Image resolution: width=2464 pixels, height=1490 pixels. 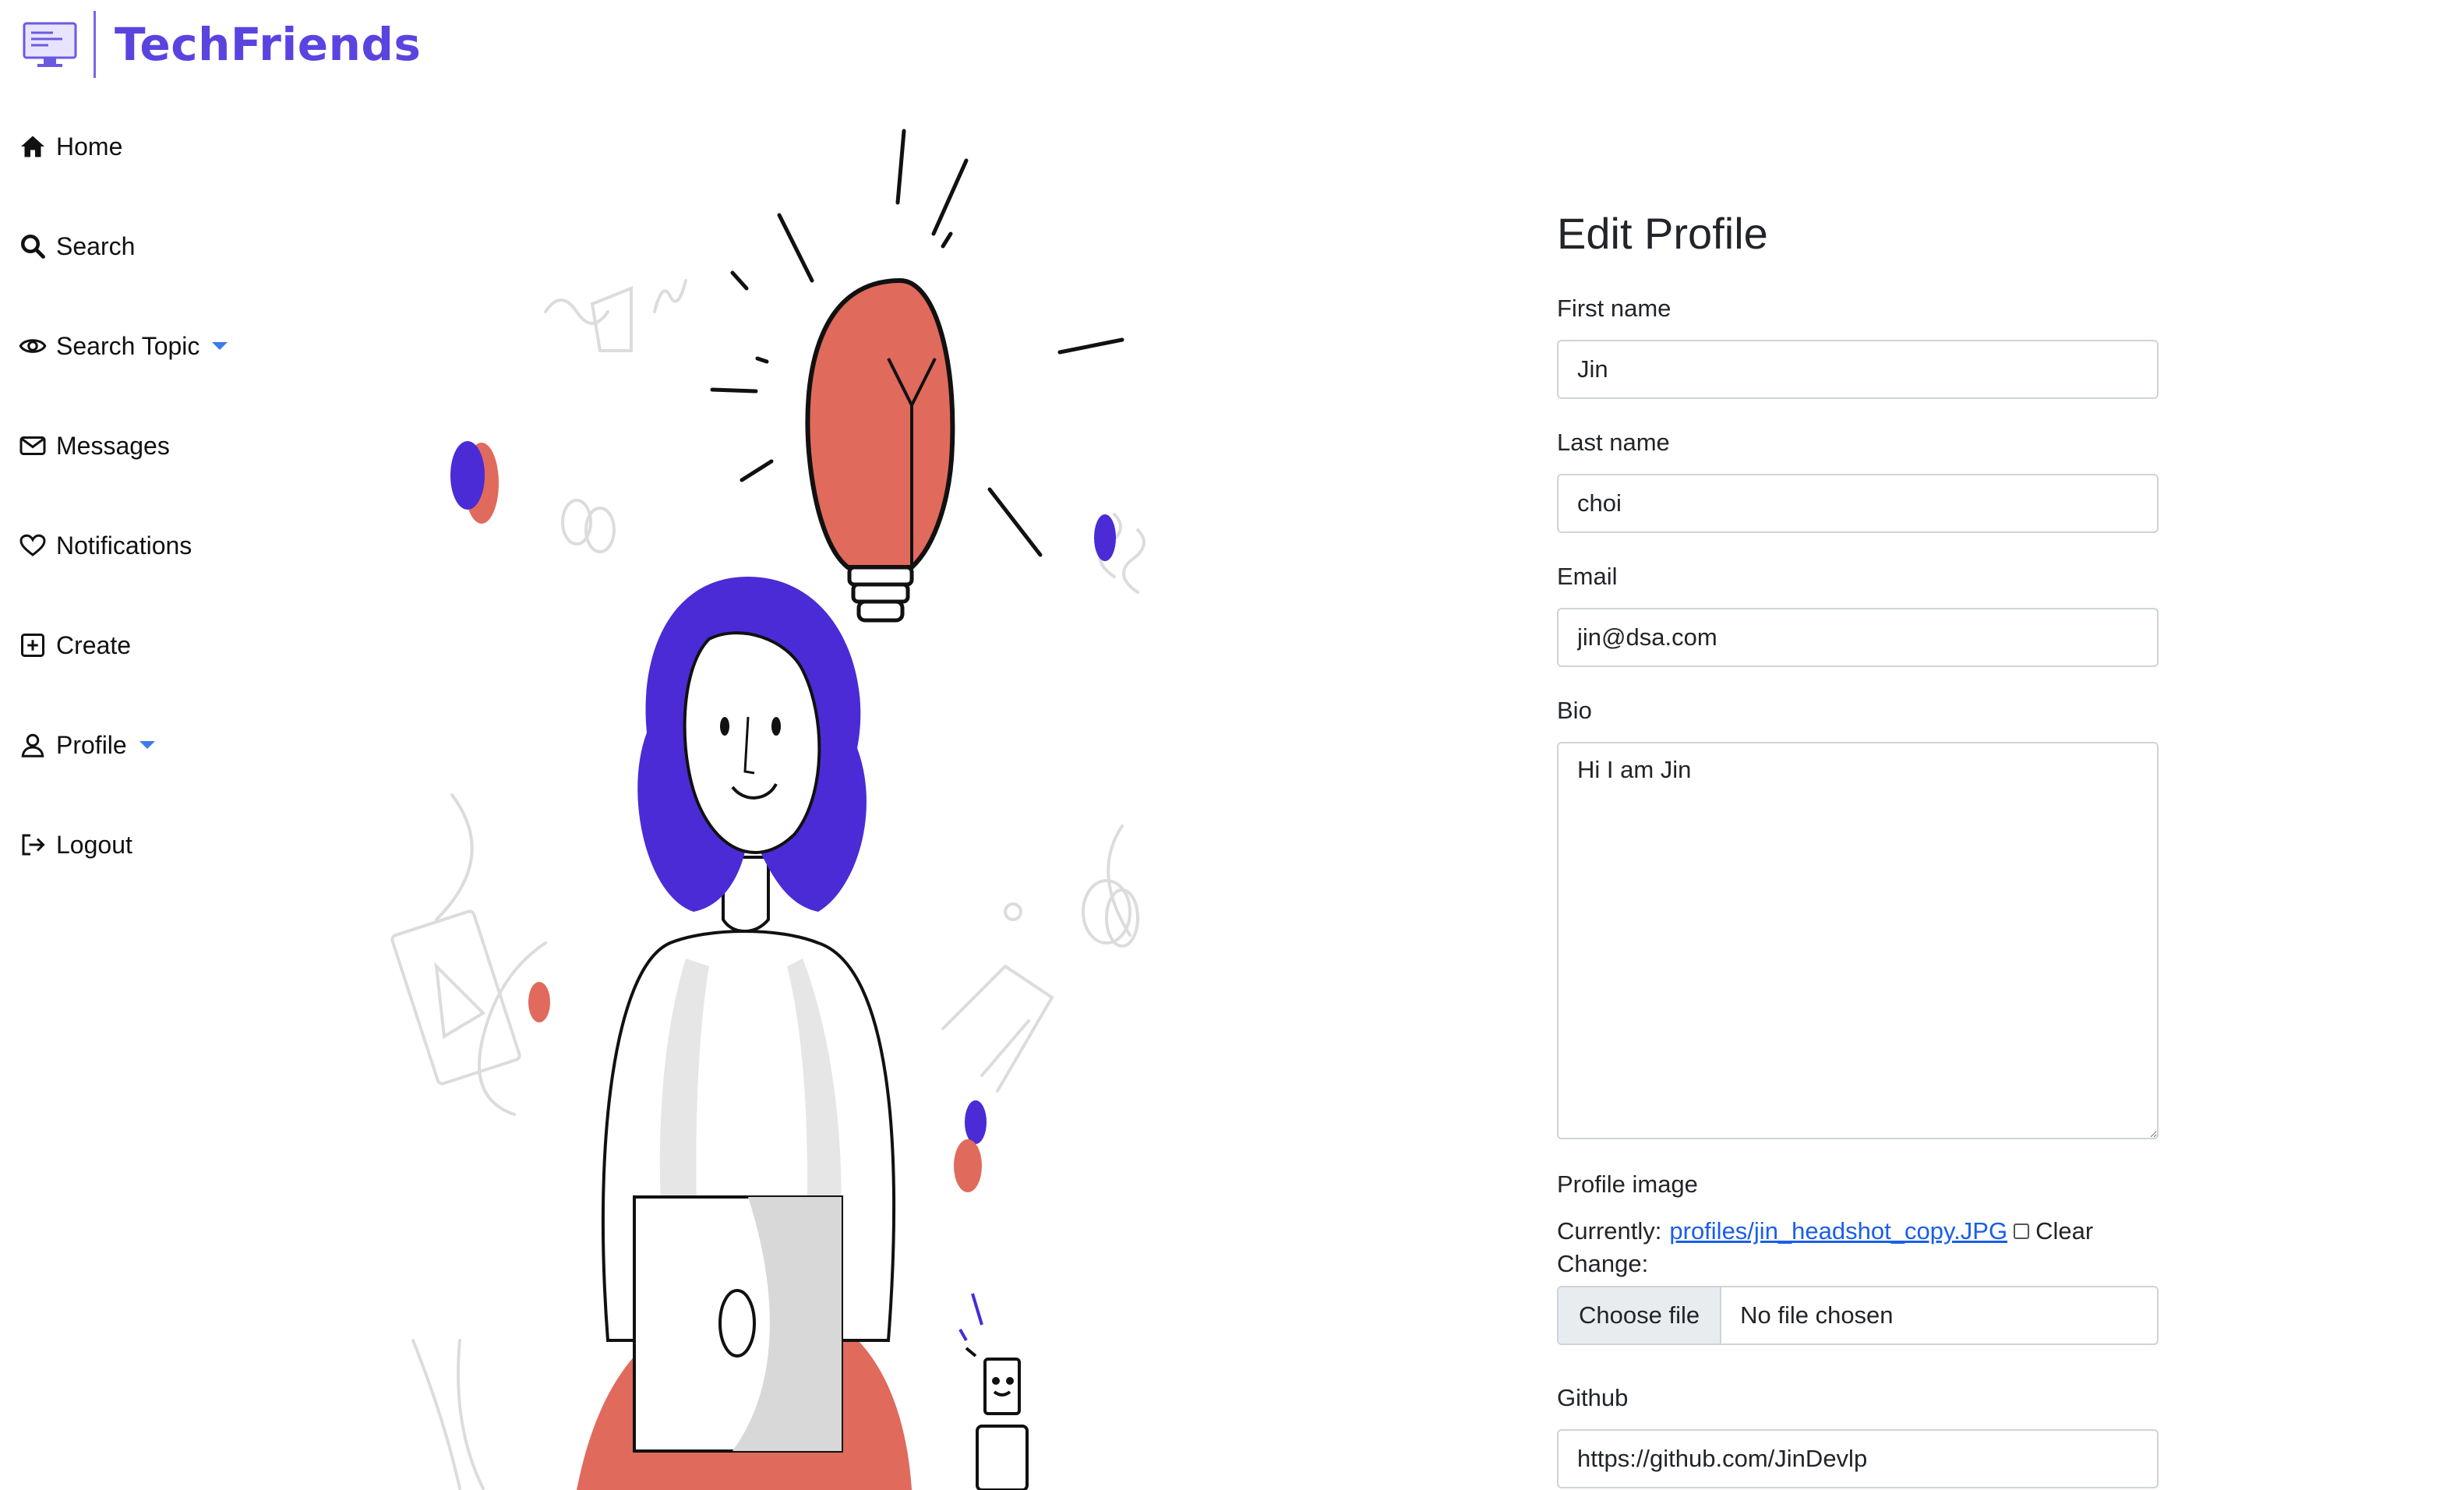 I want to click on sidebar-item-home: Home, so click(x=69, y=146).